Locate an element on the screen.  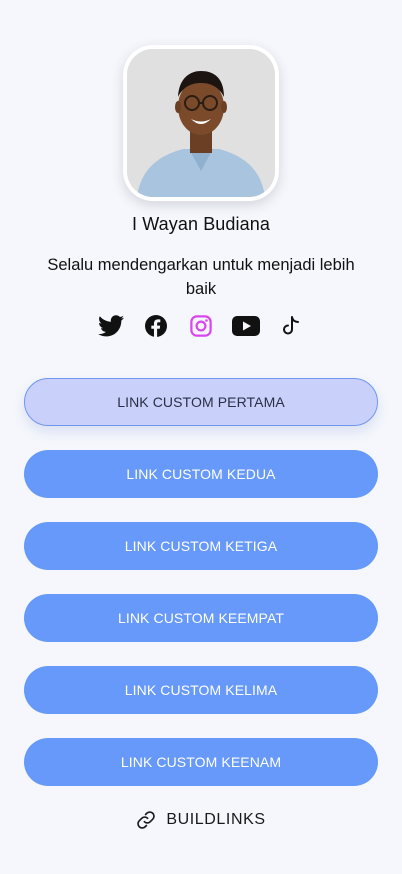
instagram-icon is located at coordinates (201, 326).